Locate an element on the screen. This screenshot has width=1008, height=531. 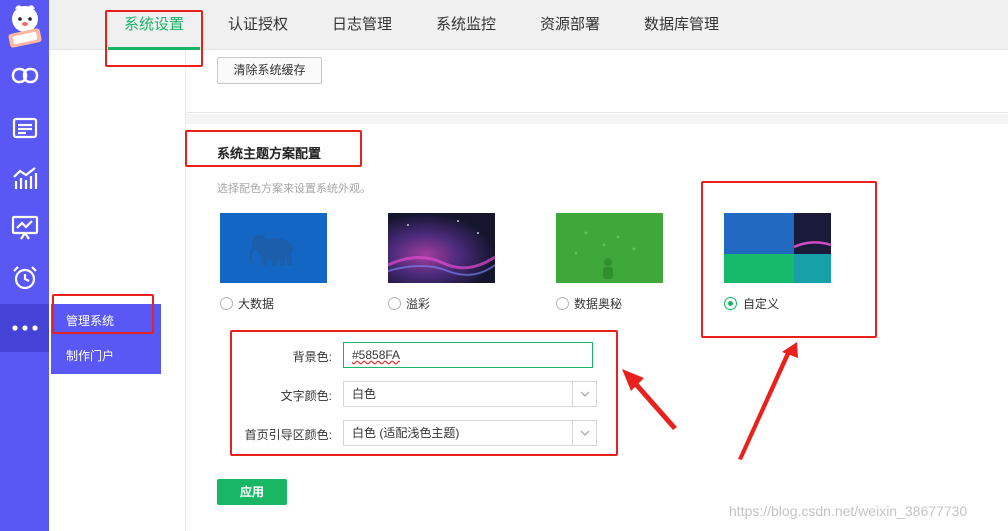
icon-rail is located at coordinates (24, 265).